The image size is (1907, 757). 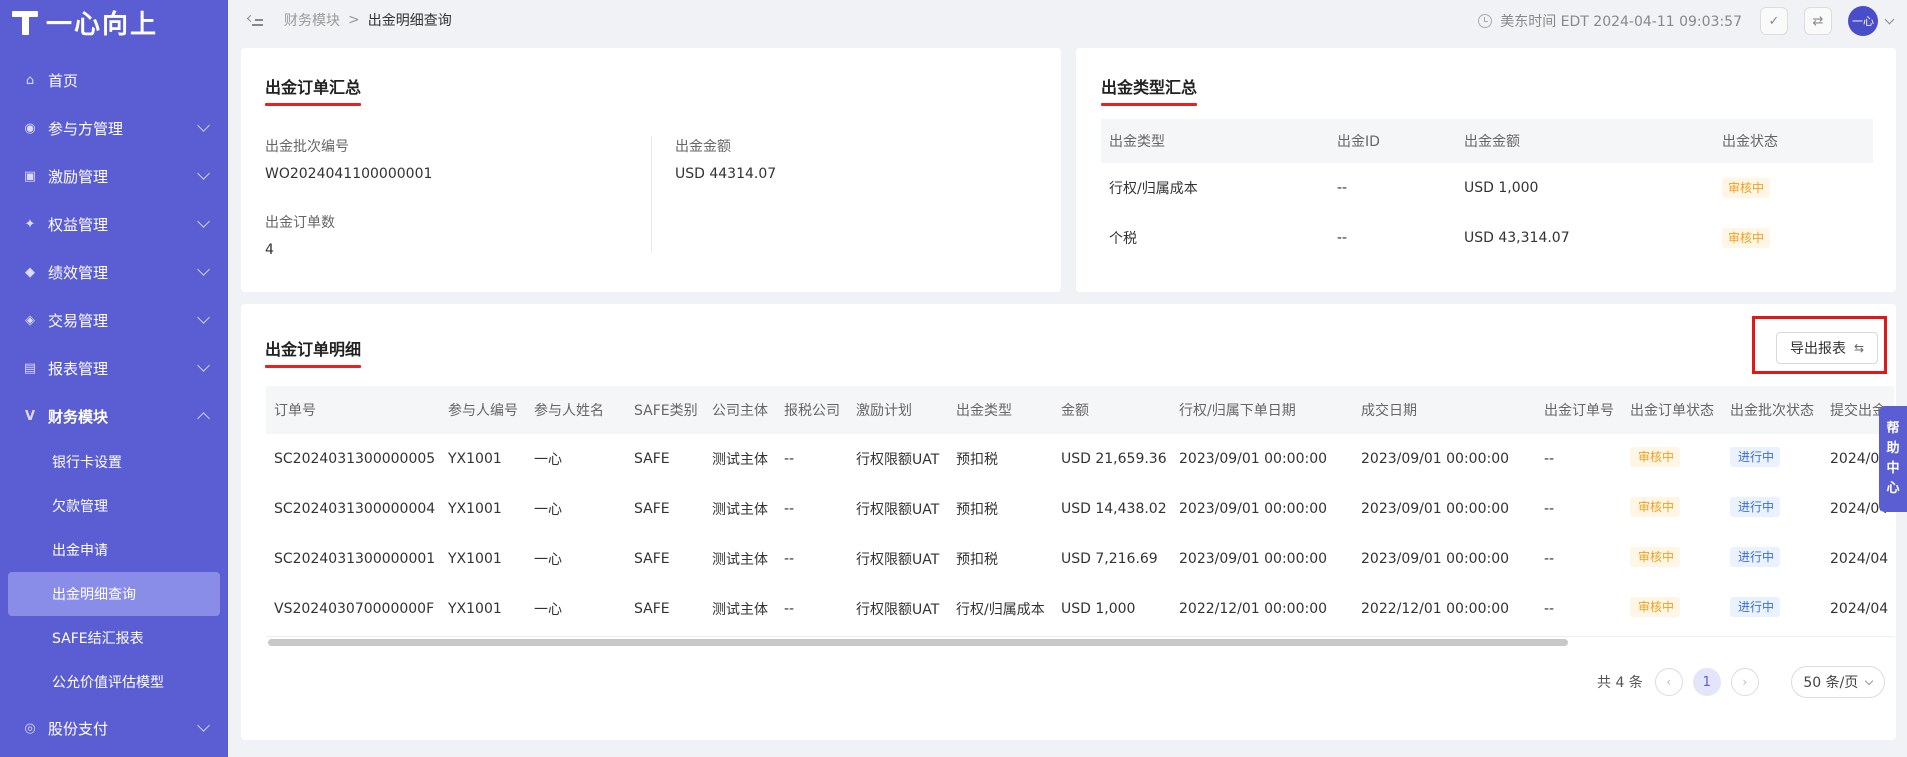 What do you see at coordinates (1620, 683) in the screenshot?
I see `pagination-total: 共 4 条` at bounding box center [1620, 683].